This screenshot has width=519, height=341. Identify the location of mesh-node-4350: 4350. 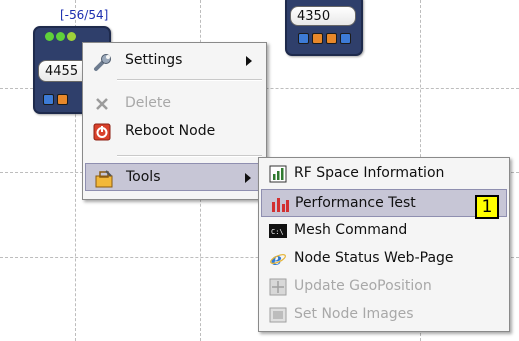
(324, 28).